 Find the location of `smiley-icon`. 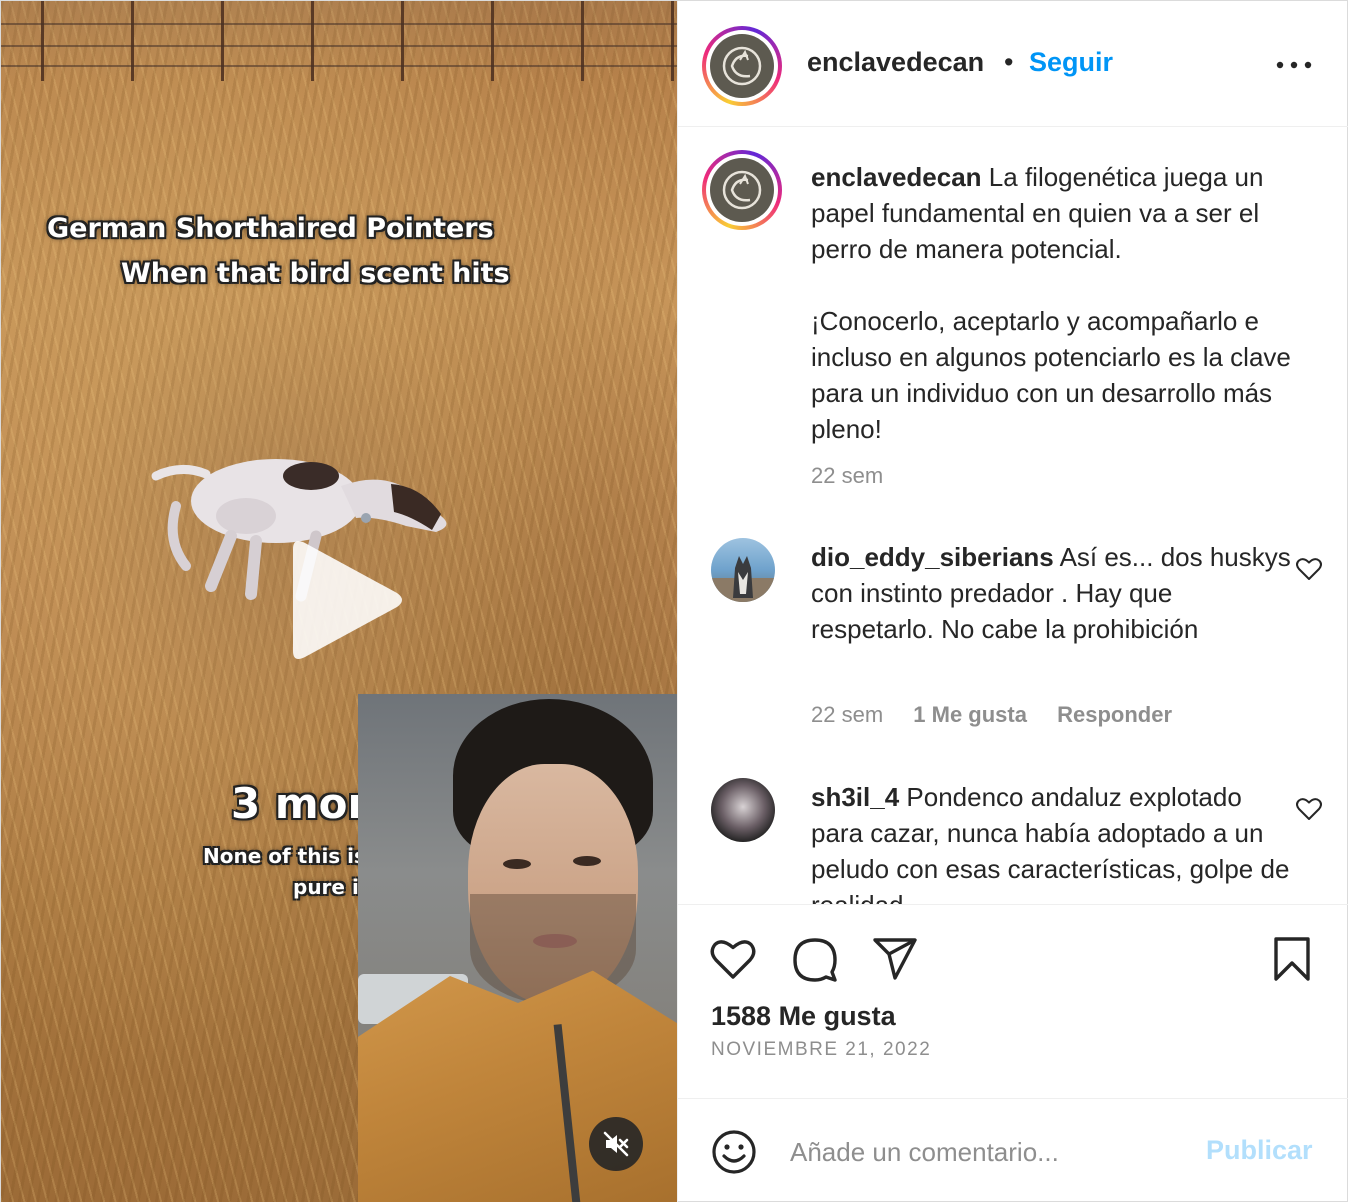

smiley-icon is located at coordinates (734, 1152).